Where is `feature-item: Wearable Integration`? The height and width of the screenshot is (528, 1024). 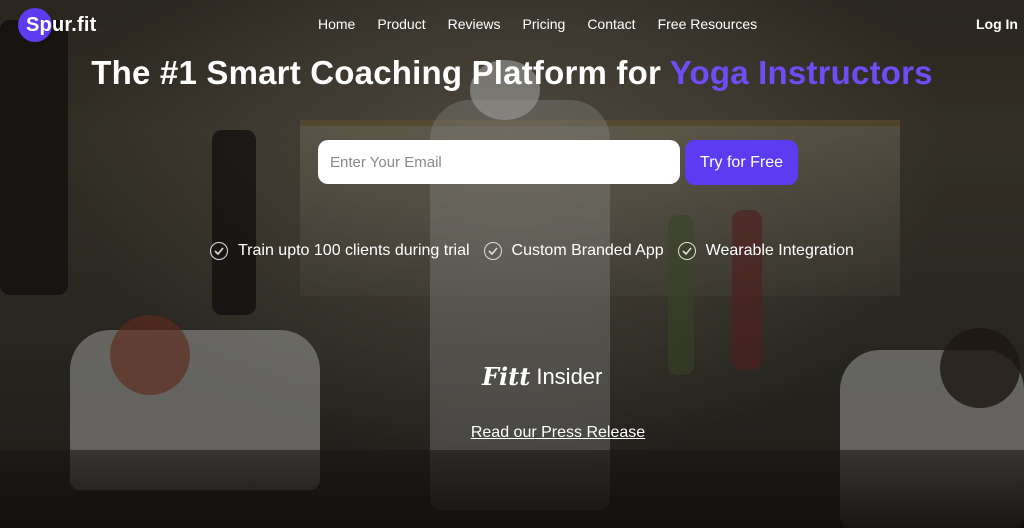
feature-item: Wearable Integration is located at coordinates (765, 251).